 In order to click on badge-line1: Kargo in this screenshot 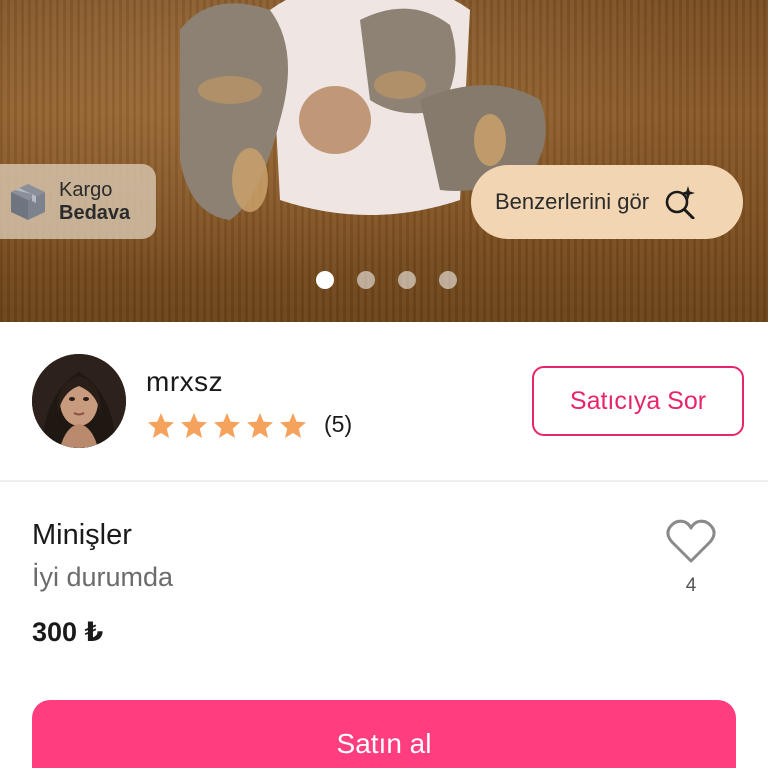, I will do `click(86, 189)`.